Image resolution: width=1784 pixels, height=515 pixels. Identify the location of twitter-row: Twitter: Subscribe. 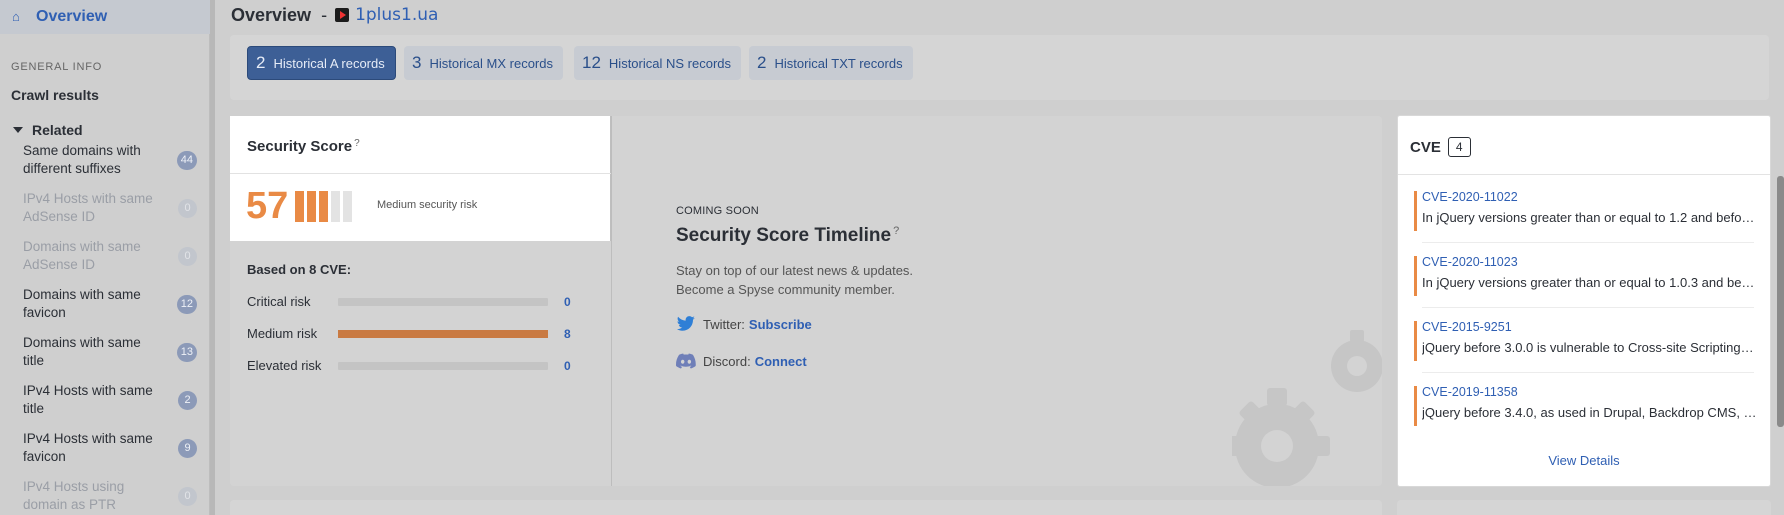
(926, 324).